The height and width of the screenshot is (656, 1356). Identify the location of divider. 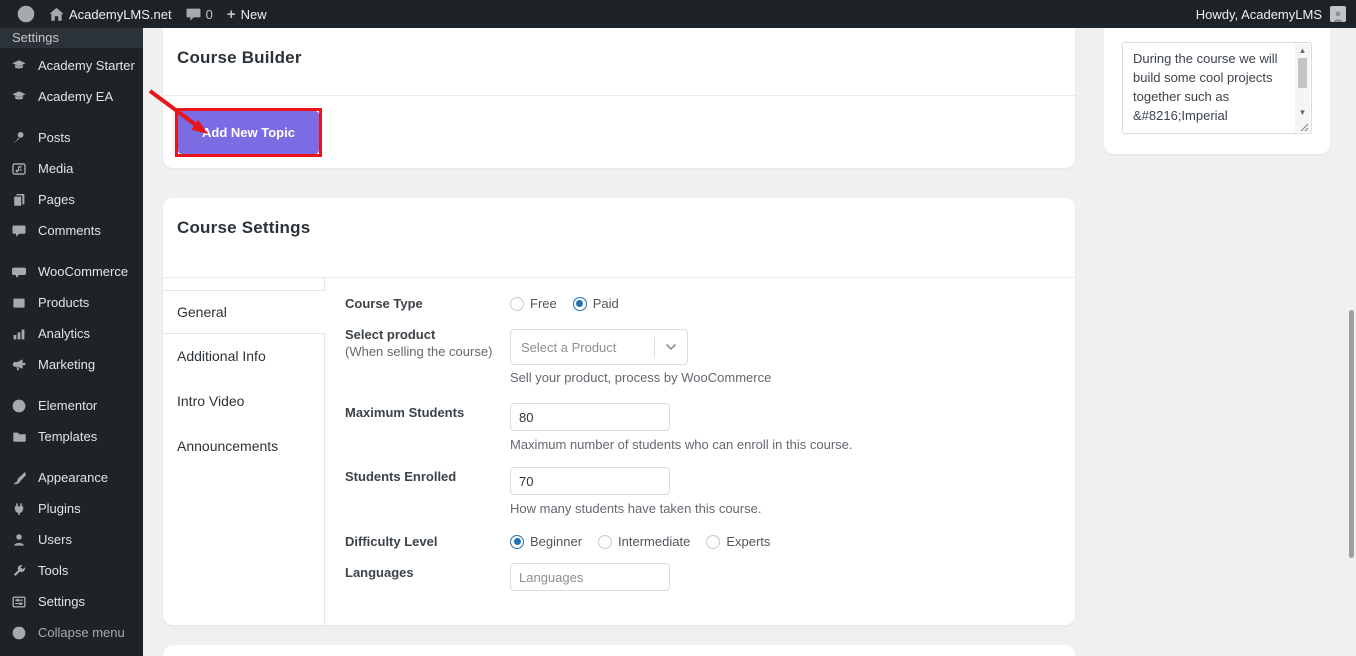
(619, 95).